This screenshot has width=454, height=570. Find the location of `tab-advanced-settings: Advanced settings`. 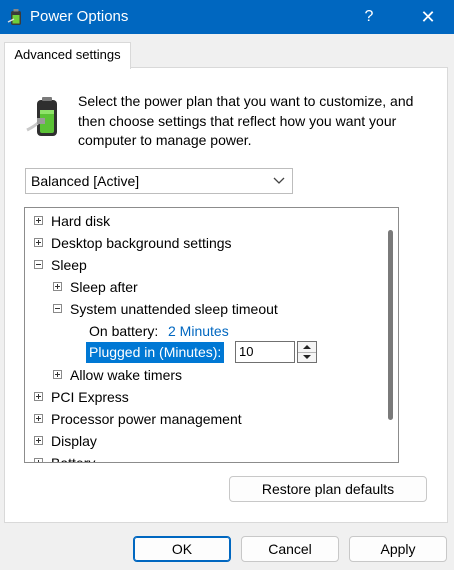

tab-advanced-settings: Advanced settings is located at coordinates (67, 55).